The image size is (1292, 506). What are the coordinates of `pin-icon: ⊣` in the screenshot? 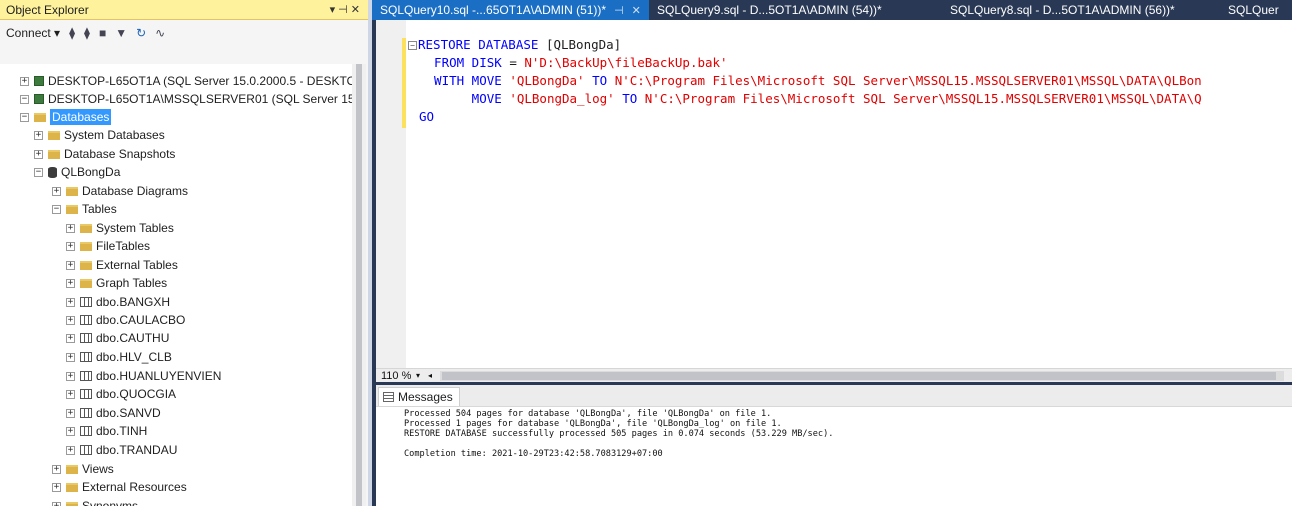 It's located at (619, 10).